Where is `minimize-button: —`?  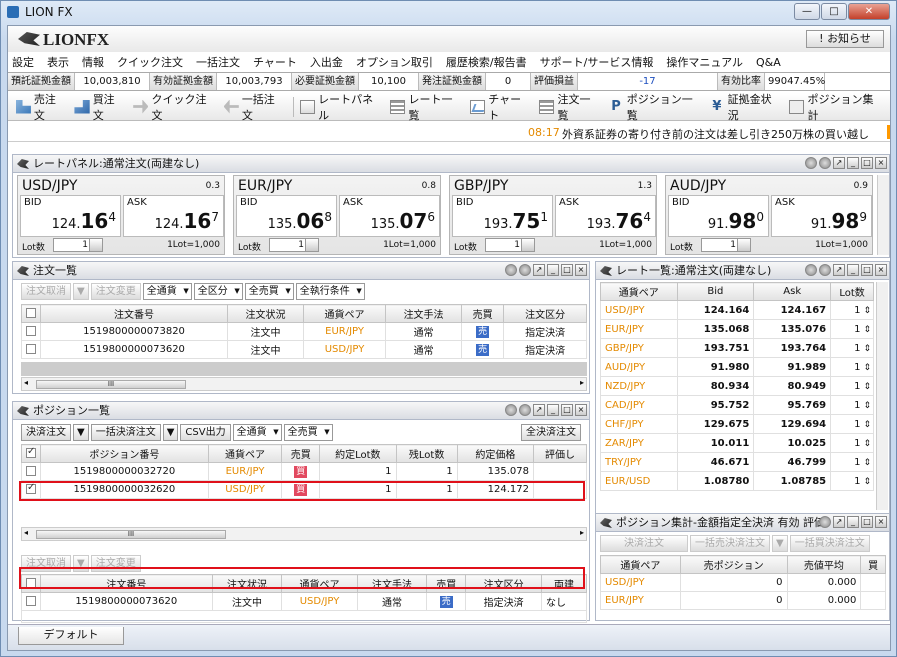 minimize-button: — is located at coordinates (807, 11).